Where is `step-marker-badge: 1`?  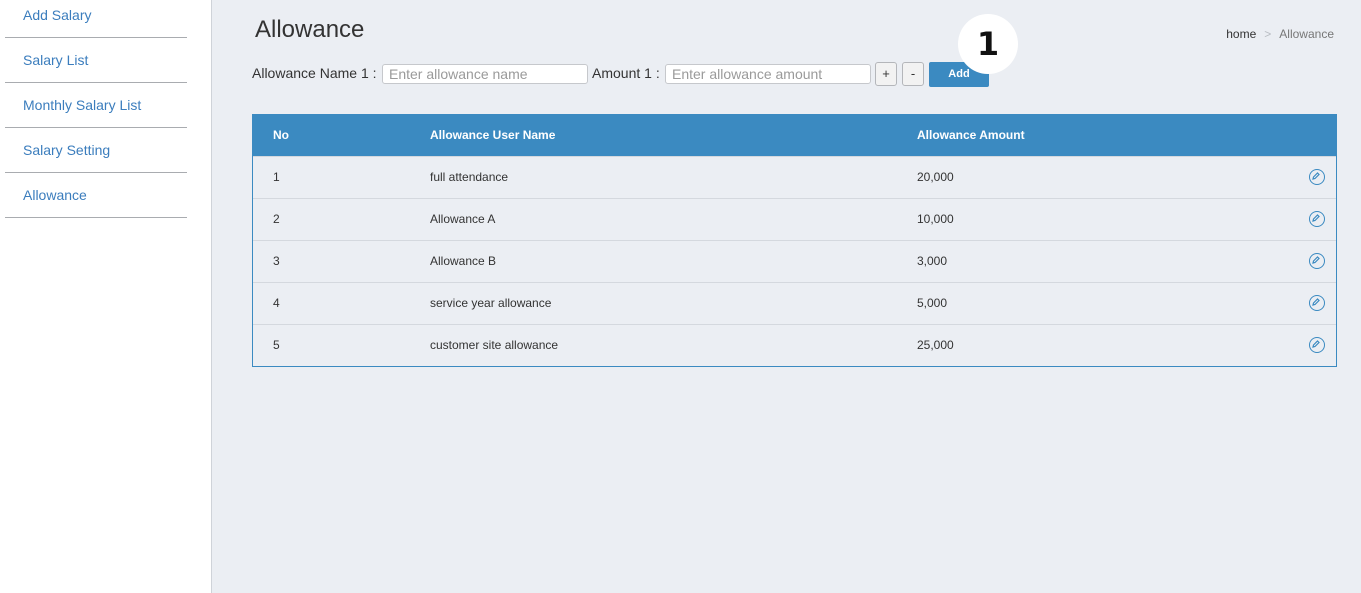 step-marker-badge: 1 is located at coordinates (988, 44).